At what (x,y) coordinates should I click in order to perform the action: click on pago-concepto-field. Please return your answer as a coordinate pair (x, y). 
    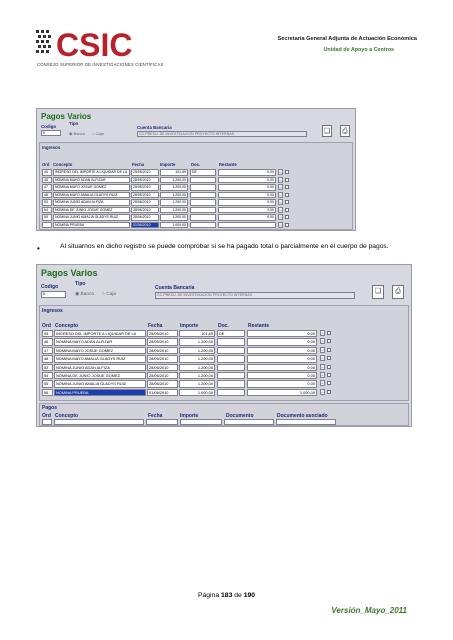
    Looking at the image, I should click on (99, 422).